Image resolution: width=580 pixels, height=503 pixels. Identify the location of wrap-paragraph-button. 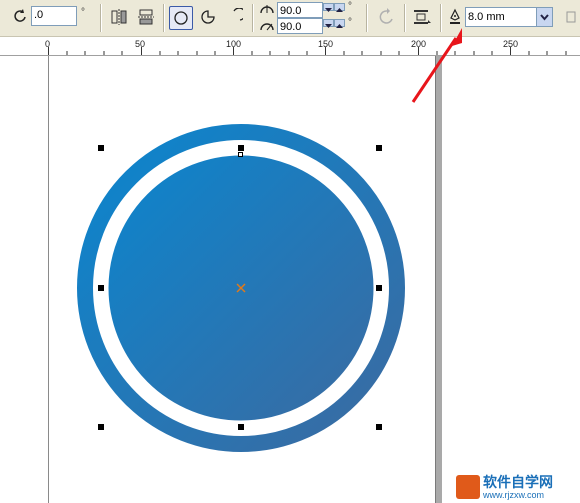
(422, 17).